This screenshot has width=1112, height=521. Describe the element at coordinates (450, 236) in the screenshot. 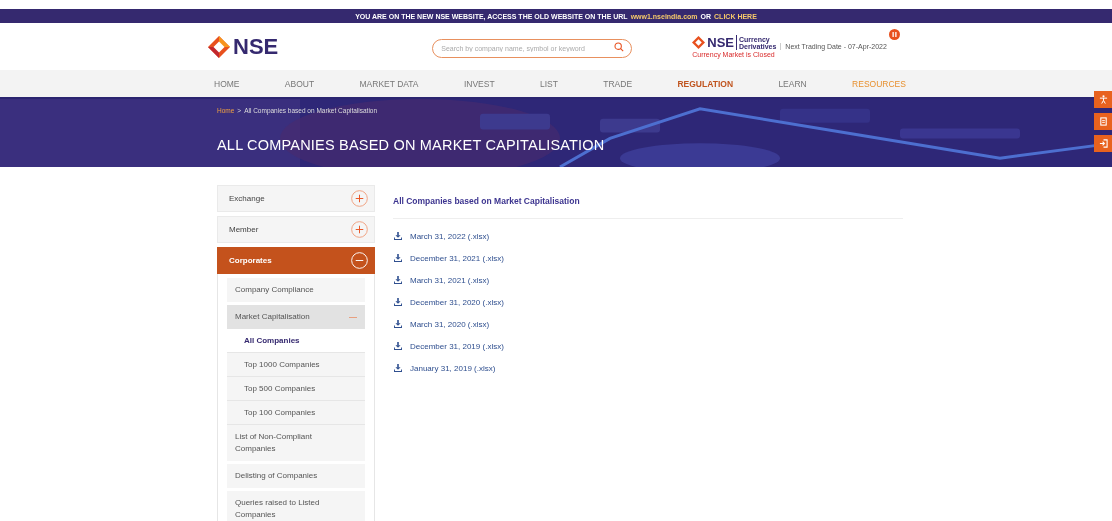

I see `download-link: March 31, 2022 (.xlsx)` at that location.